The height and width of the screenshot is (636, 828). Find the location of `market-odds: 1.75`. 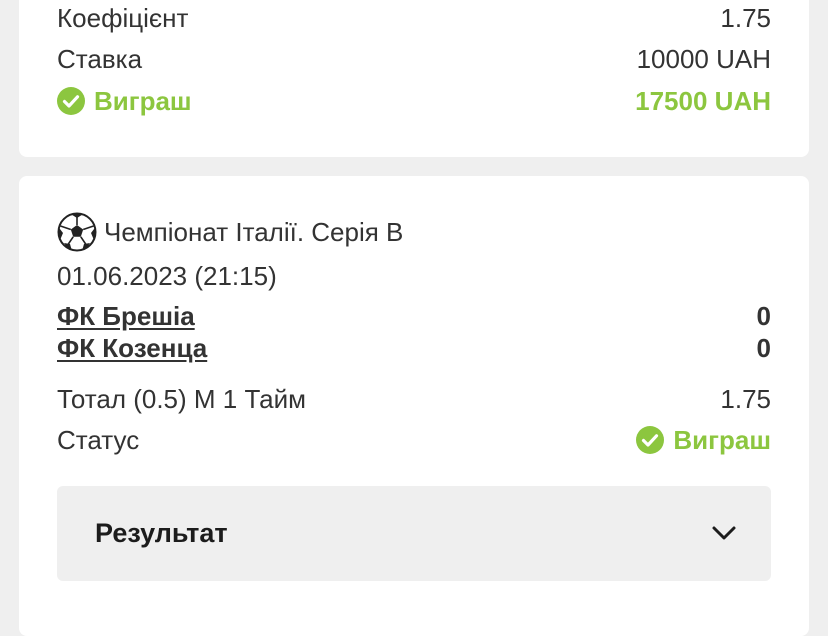

market-odds: 1.75 is located at coordinates (745, 399).